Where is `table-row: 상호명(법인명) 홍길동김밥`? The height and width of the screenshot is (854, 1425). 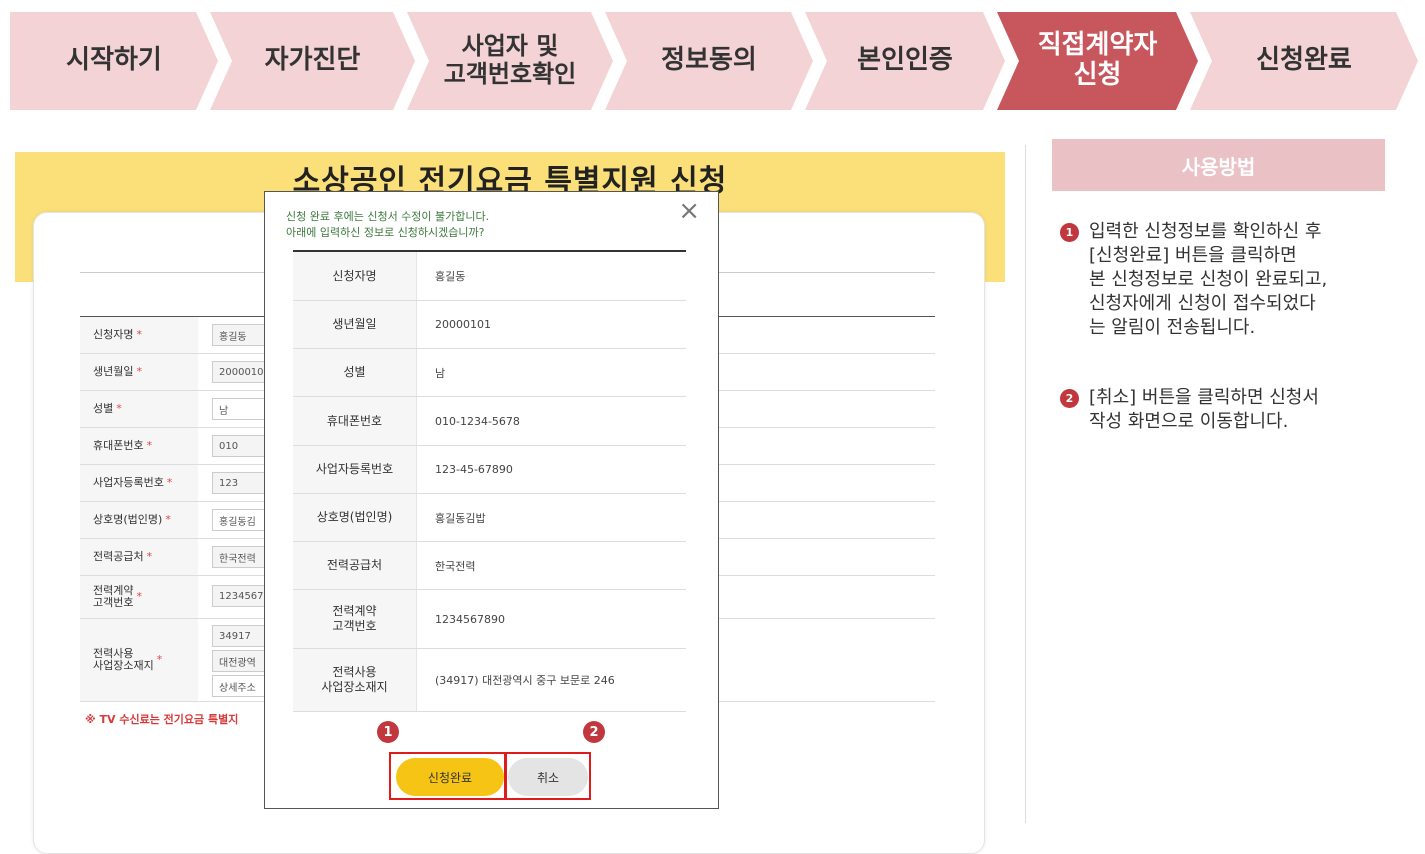
table-row: 상호명(법인명) 홍길동김밥 is located at coordinates (489, 518).